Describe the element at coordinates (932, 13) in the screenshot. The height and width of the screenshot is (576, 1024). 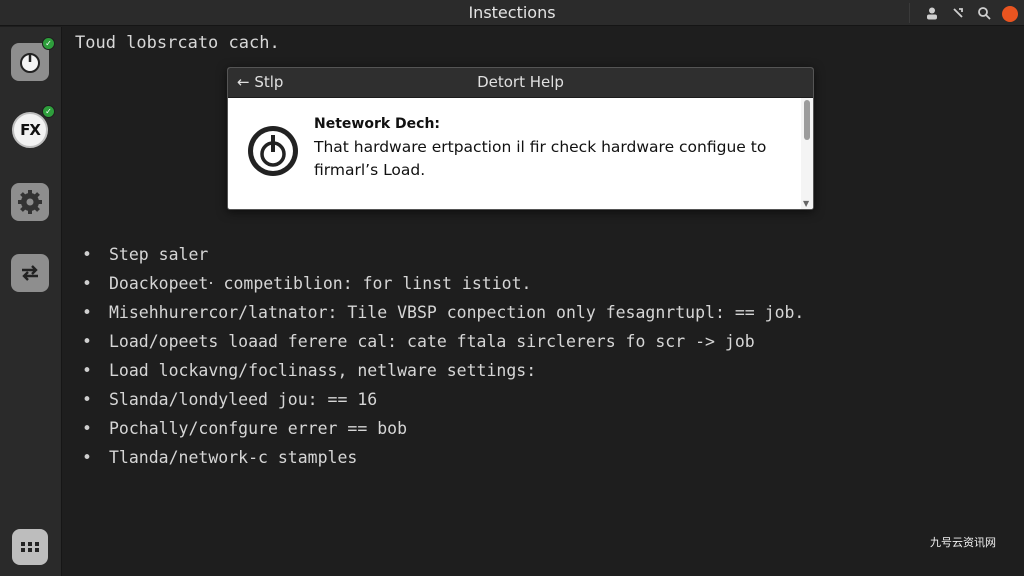
I see `user-icon` at that location.